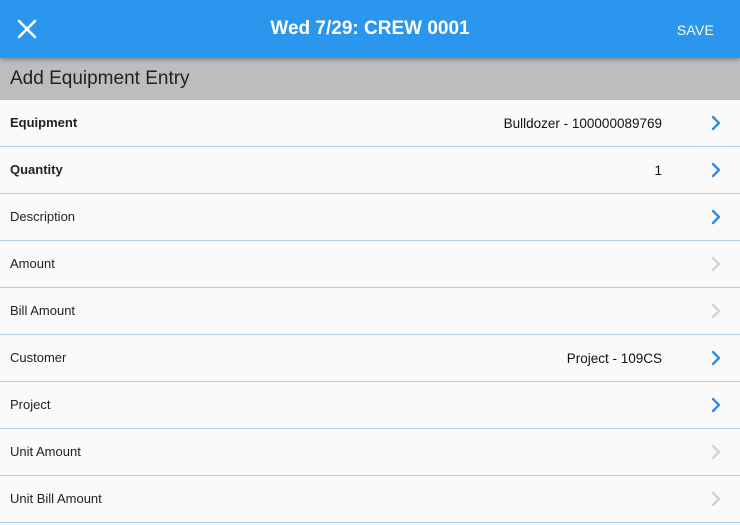  What do you see at coordinates (614, 358) in the screenshot?
I see `field-value: Project - 109CS` at bounding box center [614, 358].